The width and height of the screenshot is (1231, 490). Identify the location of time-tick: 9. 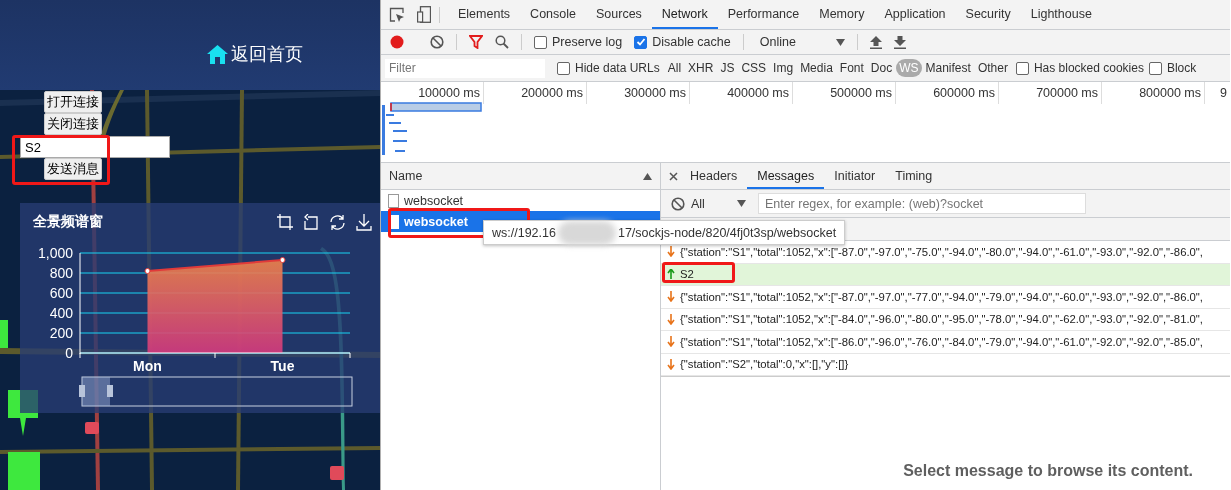
(1223, 93).